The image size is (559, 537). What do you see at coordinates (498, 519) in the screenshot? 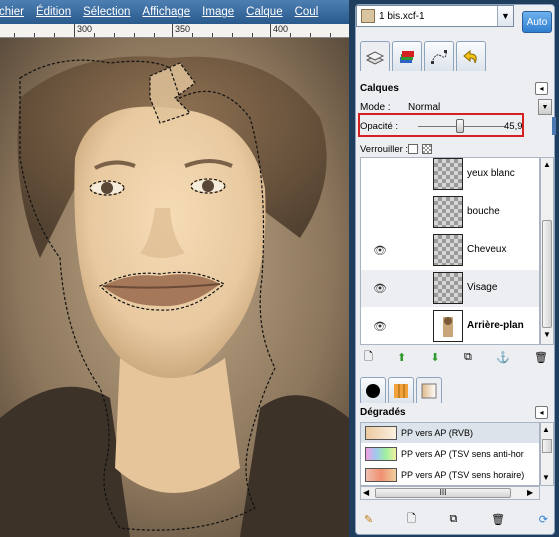
I see `delete-gradient-icon: 🗑` at bounding box center [498, 519].